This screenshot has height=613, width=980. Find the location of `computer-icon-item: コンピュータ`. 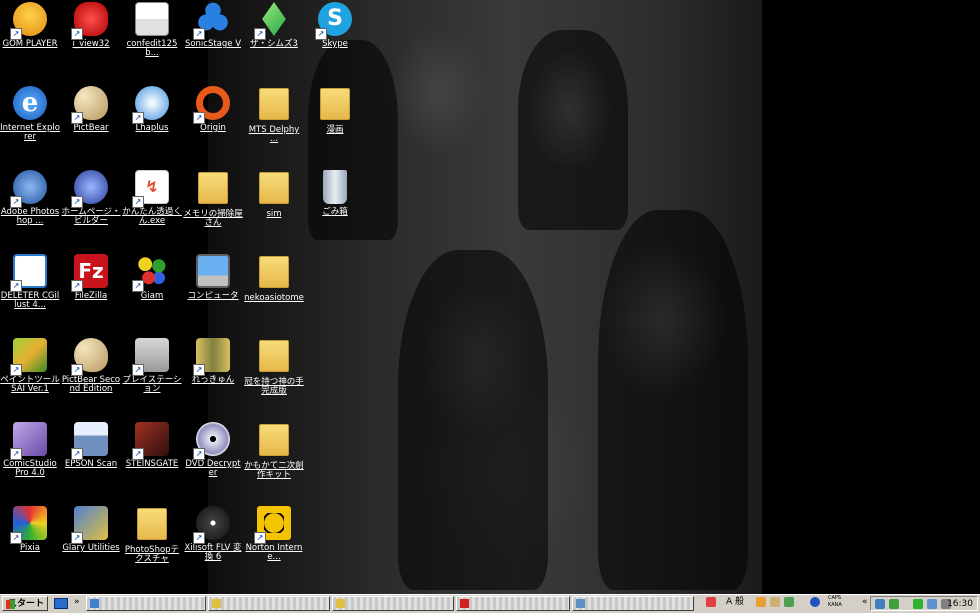

computer-icon-item: コンピュータ is located at coordinates (213, 276).